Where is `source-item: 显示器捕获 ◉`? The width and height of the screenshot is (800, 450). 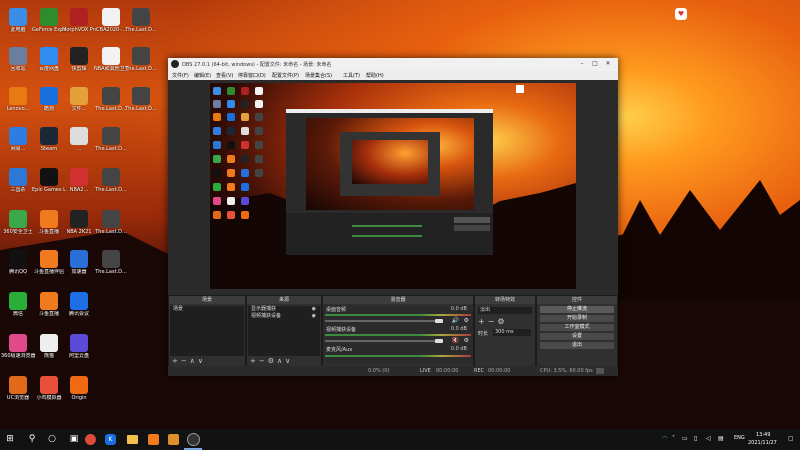 source-item: 显示器捕获 ◉ is located at coordinates (284, 309).